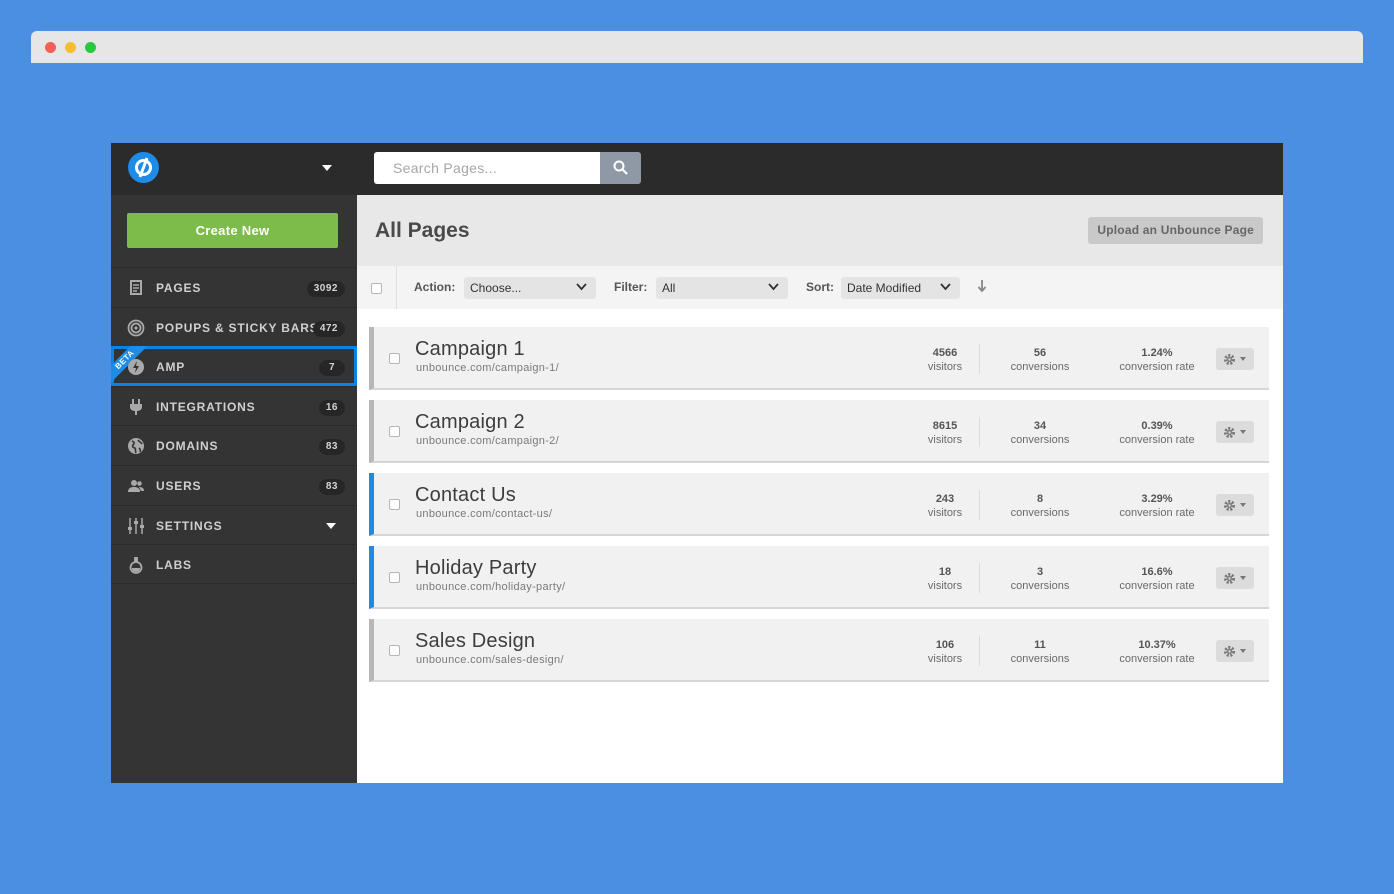  Describe the element at coordinates (982, 286) in the screenshot. I see `sort-direction-icon` at that location.